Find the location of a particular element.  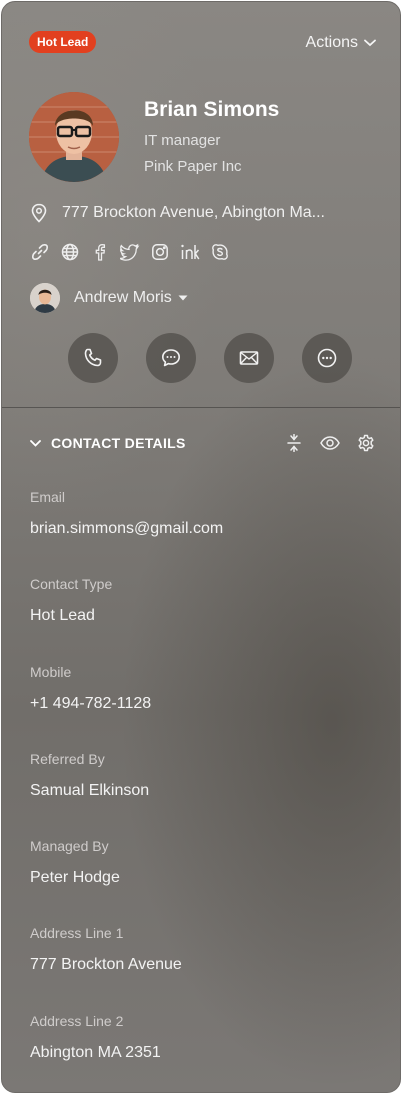

field-value: 777 Brockton Avenue is located at coordinates (200, 965).